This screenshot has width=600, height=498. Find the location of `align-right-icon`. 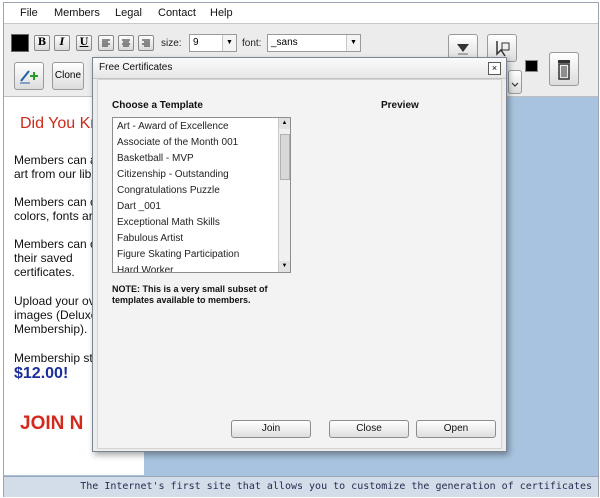

align-right-icon is located at coordinates (146, 43).